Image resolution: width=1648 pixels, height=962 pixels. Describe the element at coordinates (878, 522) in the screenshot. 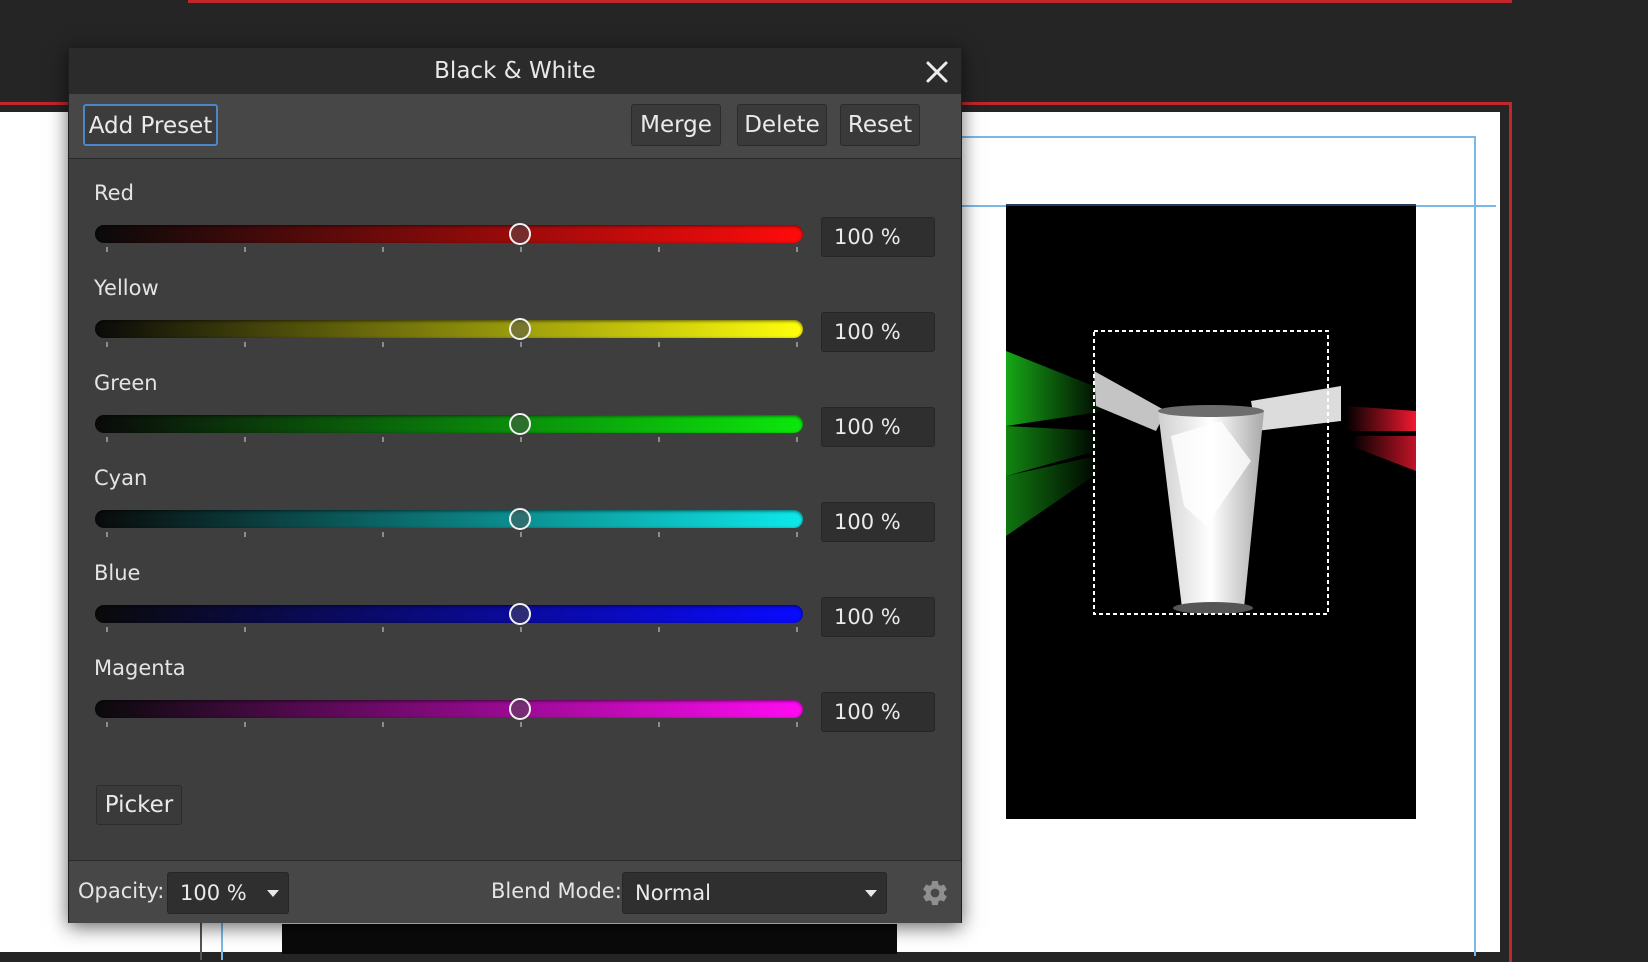

I see `cyan-value-field: 100 %` at that location.